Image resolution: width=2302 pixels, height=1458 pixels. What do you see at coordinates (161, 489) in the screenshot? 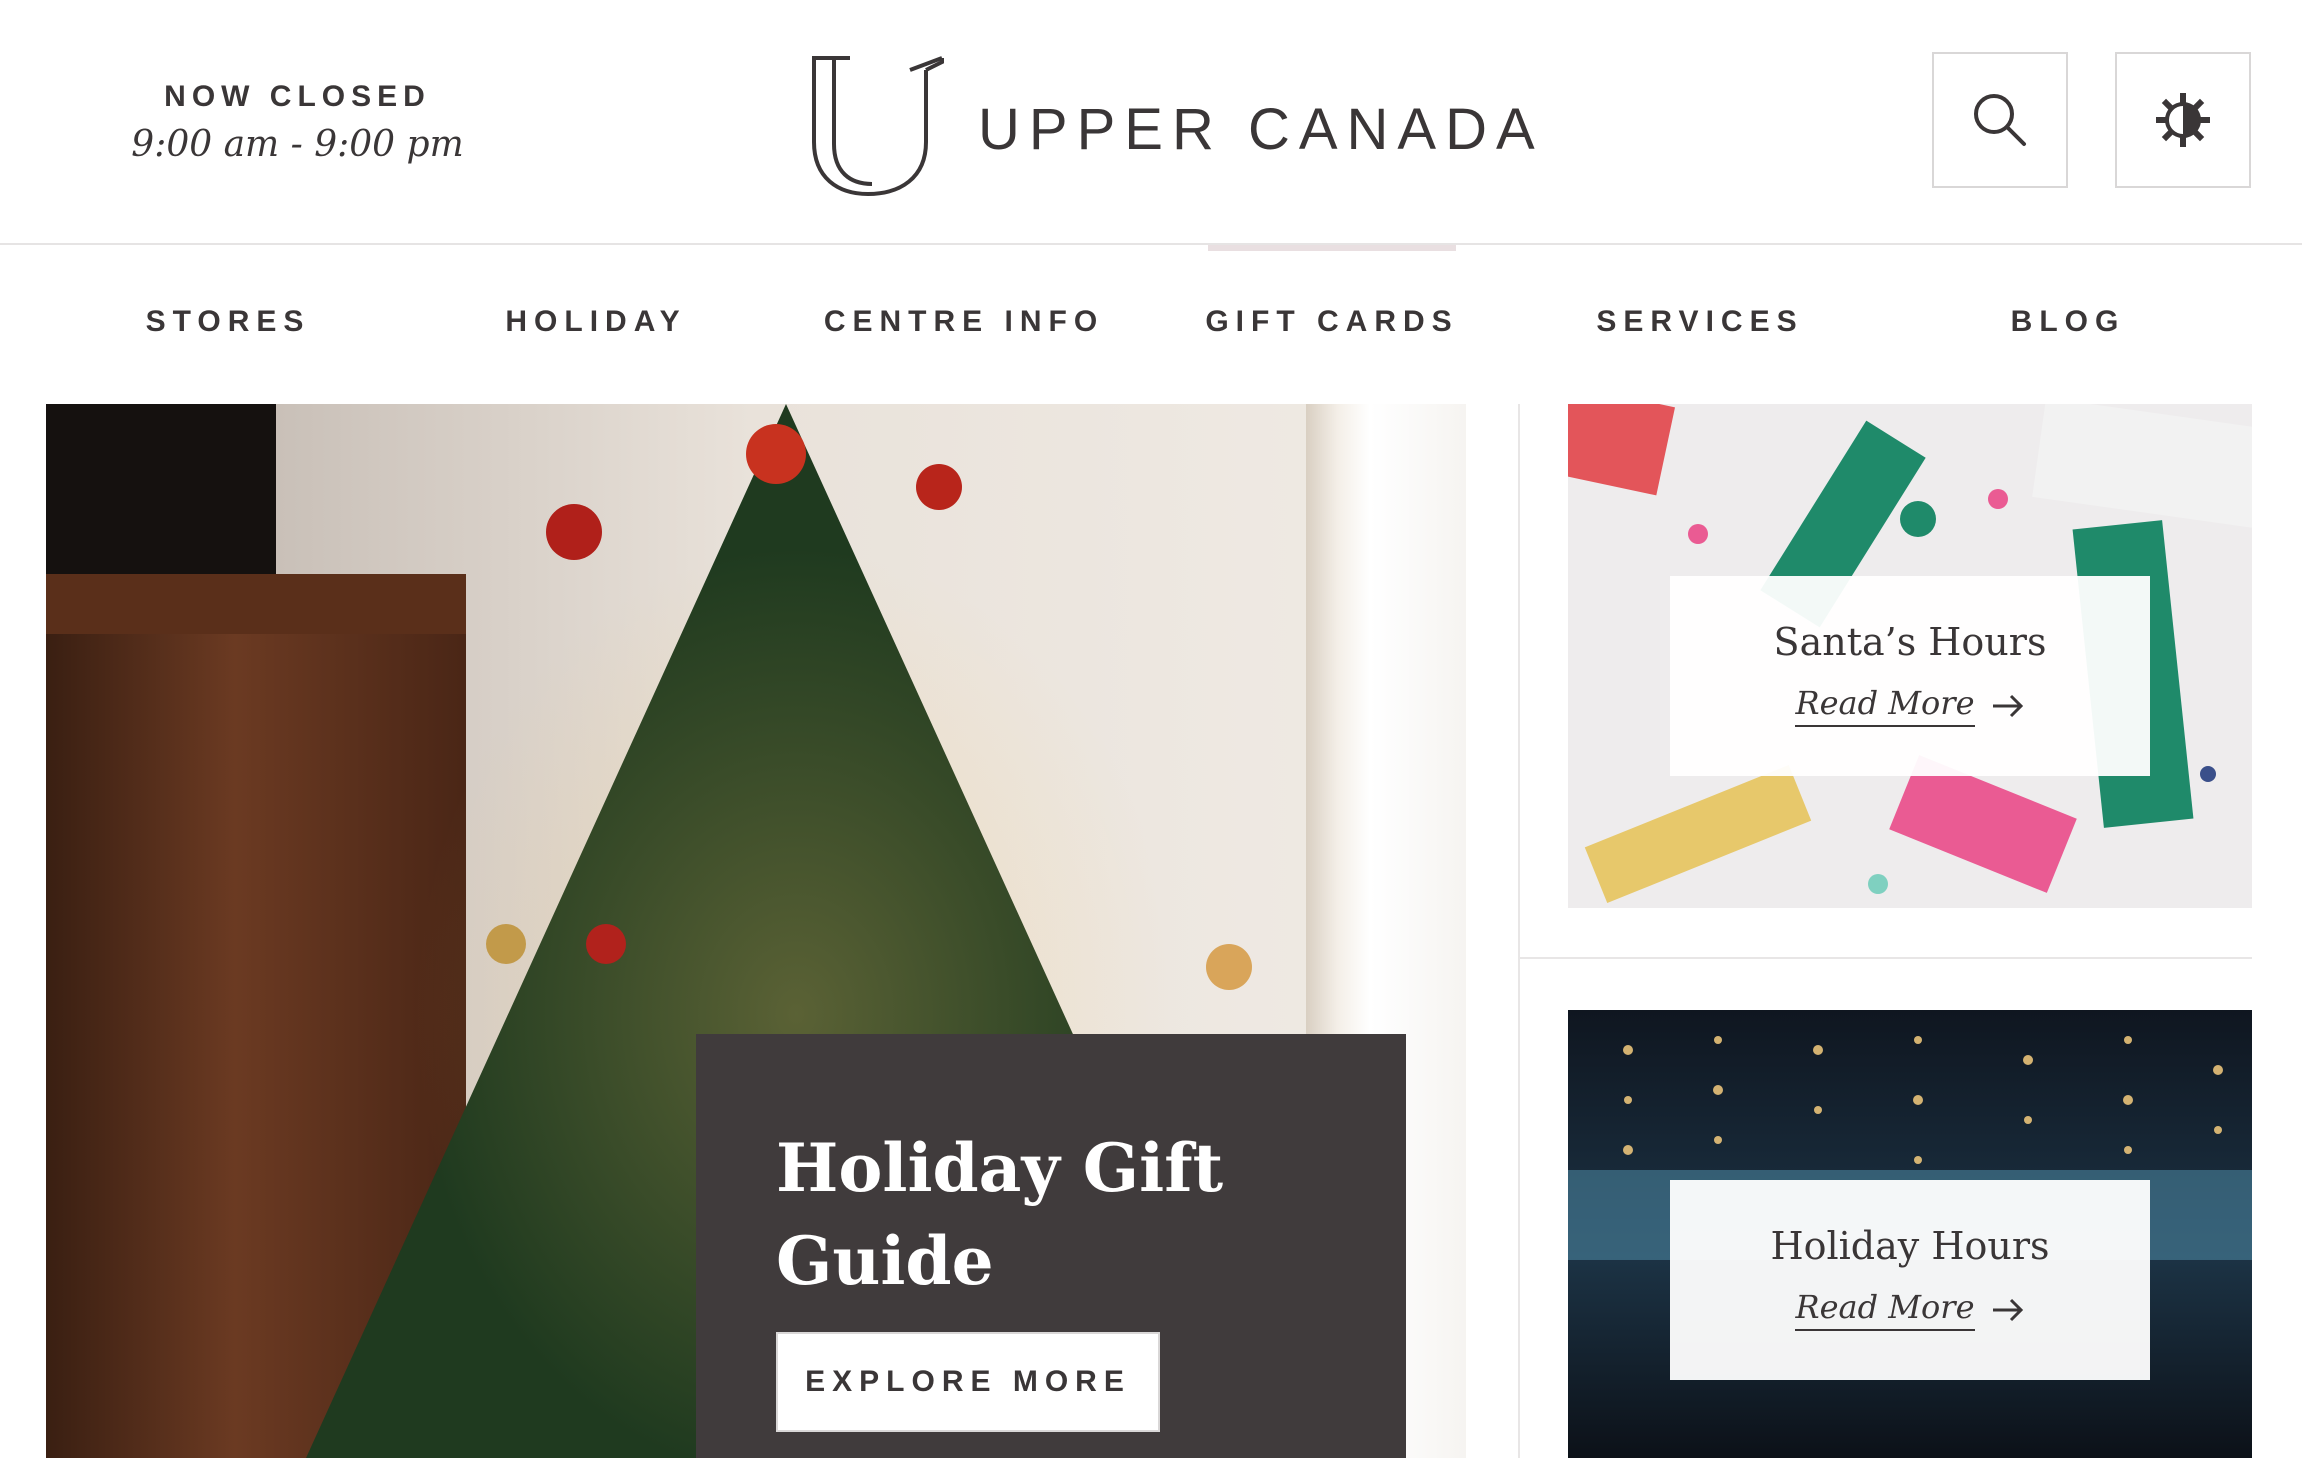
I see `hero-bg-tv` at bounding box center [161, 489].